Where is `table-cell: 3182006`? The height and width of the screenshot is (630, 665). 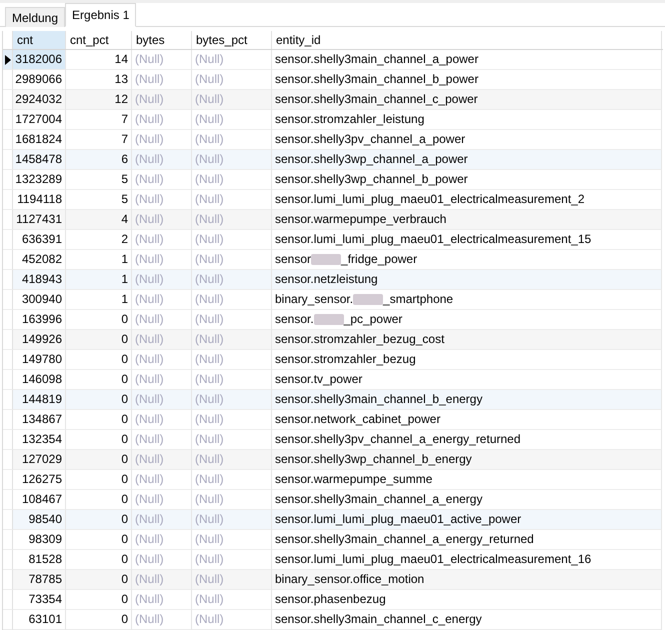
table-cell: 3182006 is located at coordinates (39, 60).